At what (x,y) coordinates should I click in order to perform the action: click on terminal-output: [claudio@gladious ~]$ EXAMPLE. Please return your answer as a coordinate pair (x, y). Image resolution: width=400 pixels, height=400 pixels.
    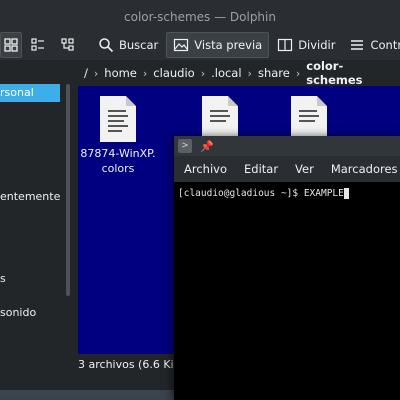
    Looking at the image, I should click on (287, 193).